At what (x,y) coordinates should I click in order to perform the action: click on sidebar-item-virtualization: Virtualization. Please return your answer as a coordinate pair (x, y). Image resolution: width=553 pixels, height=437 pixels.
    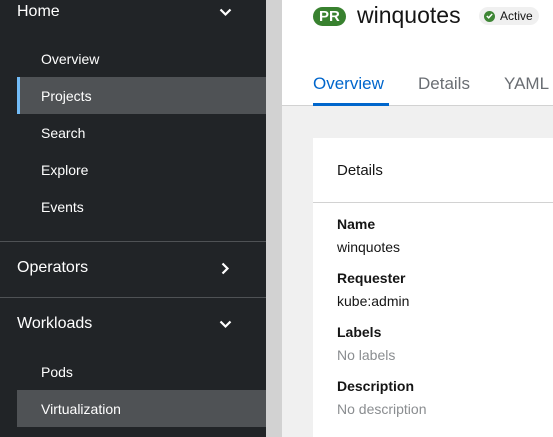
    Looking at the image, I should click on (141, 408).